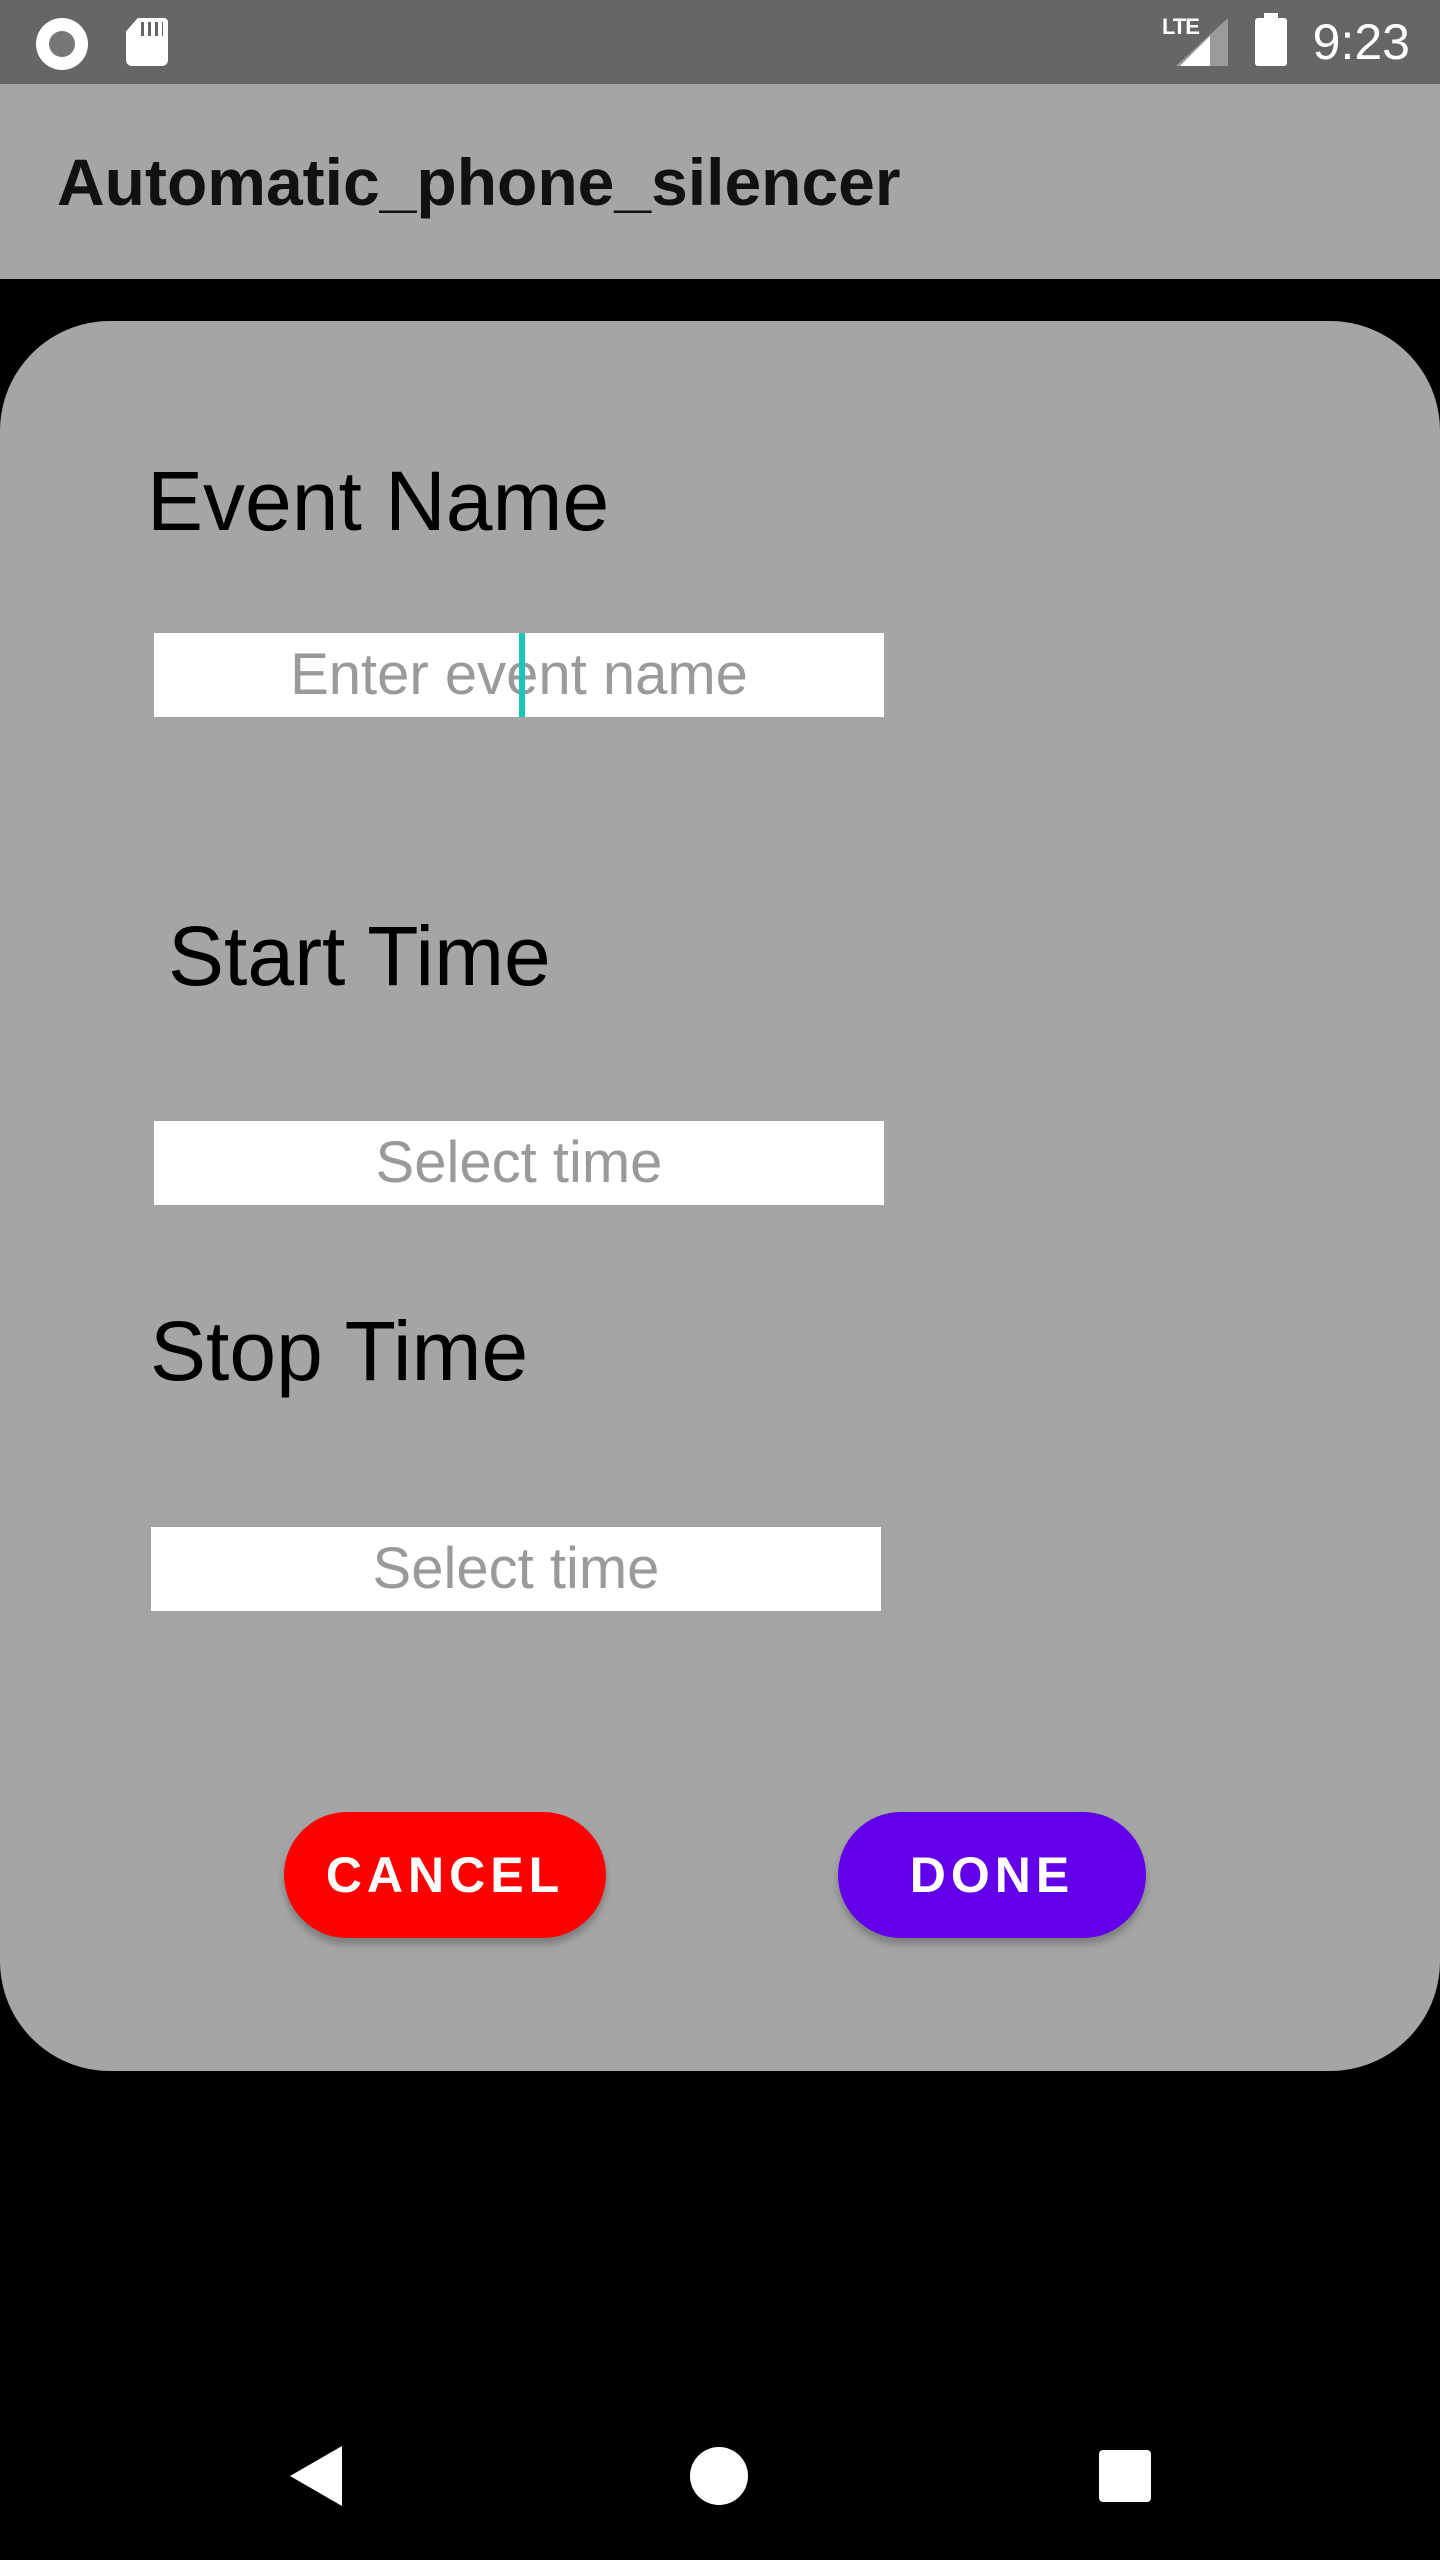 This screenshot has height=2560, width=1440. Describe the element at coordinates (522, 675) in the screenshot. I see `text-cursor` at that location.